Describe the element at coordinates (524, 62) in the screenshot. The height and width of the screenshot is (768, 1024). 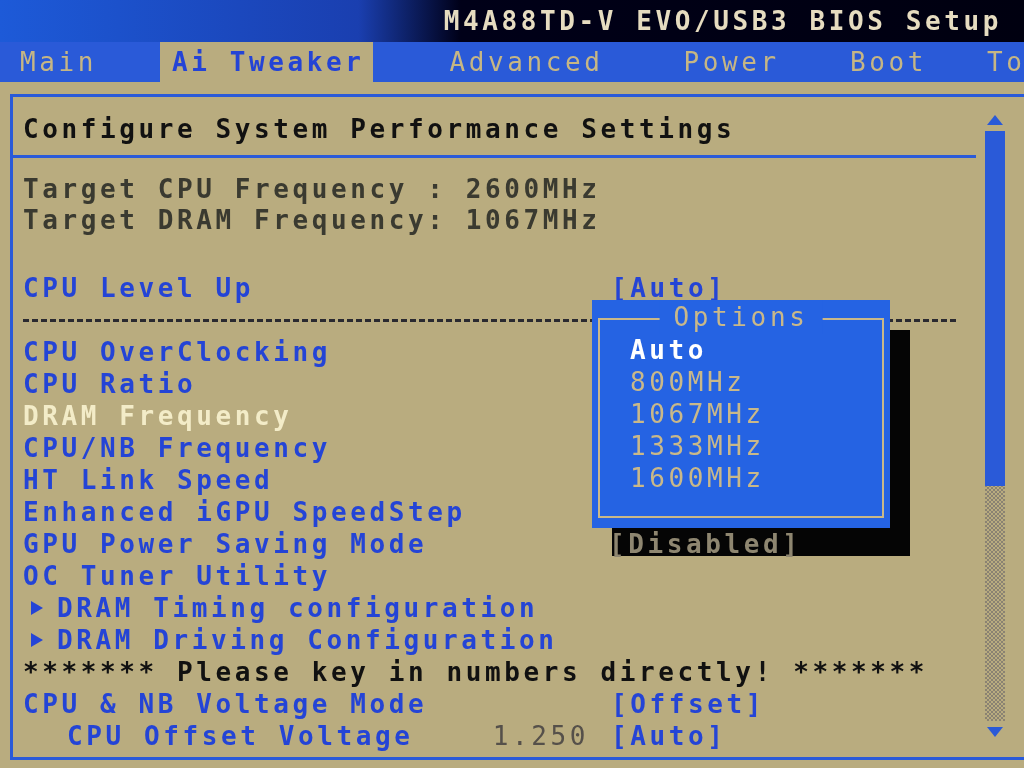
I see `menu-tab: Advanced` at that location.